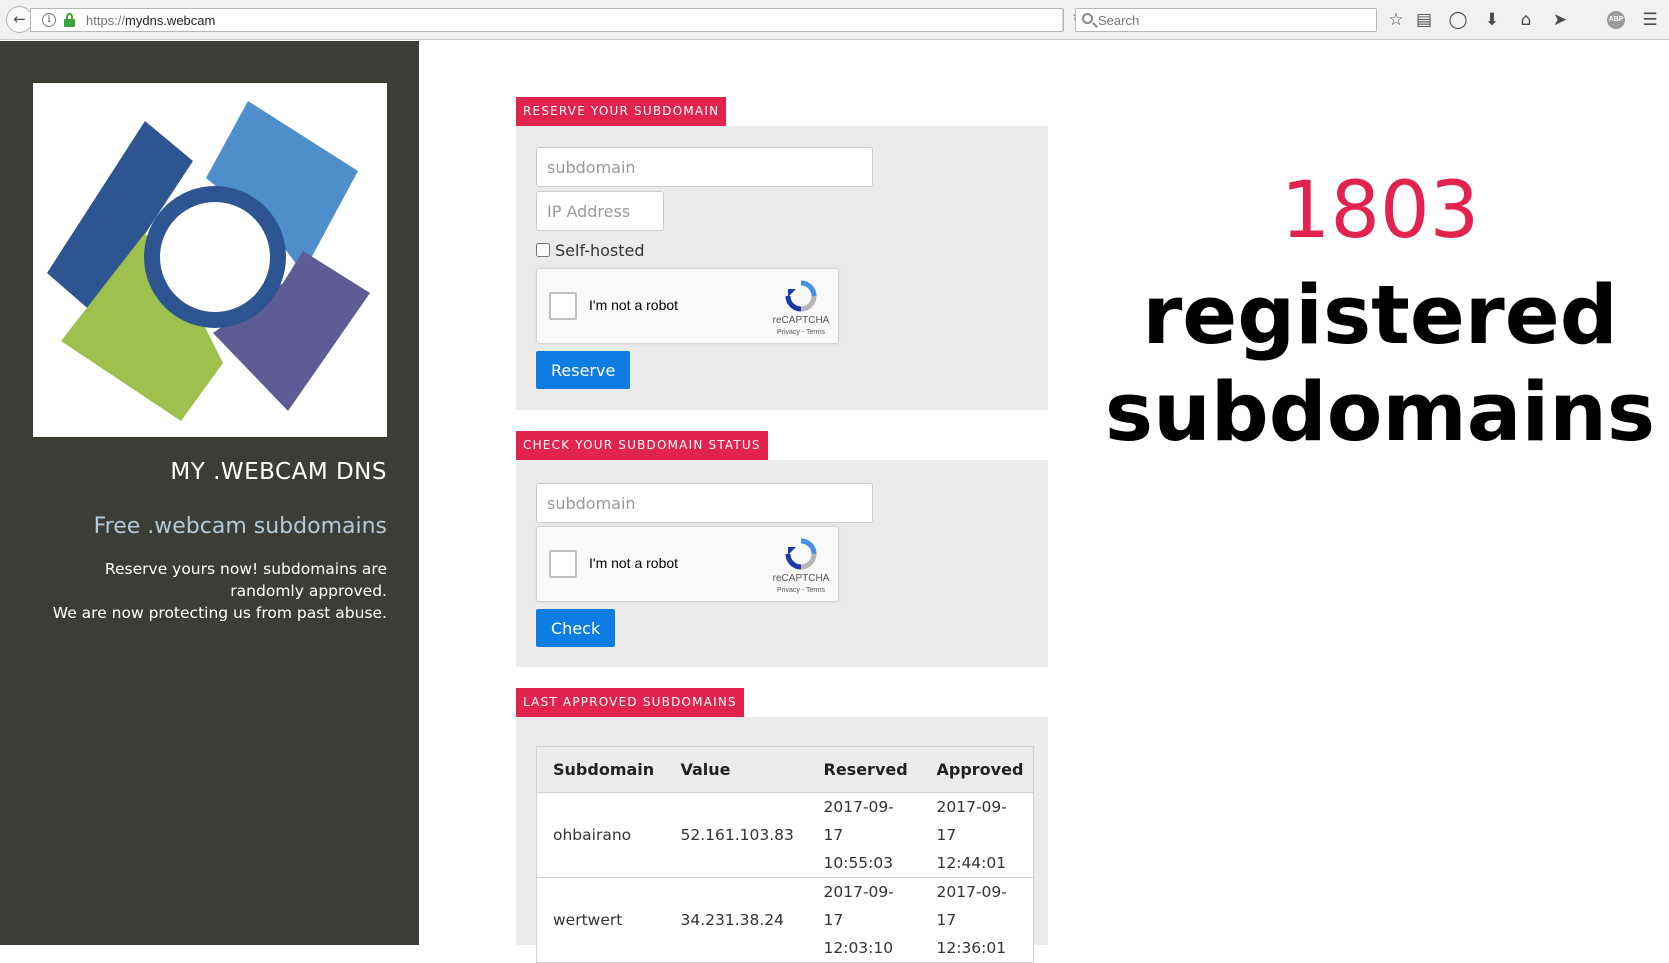 The height and width of the screenshot is (963, 1669). What do you see at coordinates (19, 19) in the screenshot?
I see `back-button: ←` at bounding box center [19, 19].